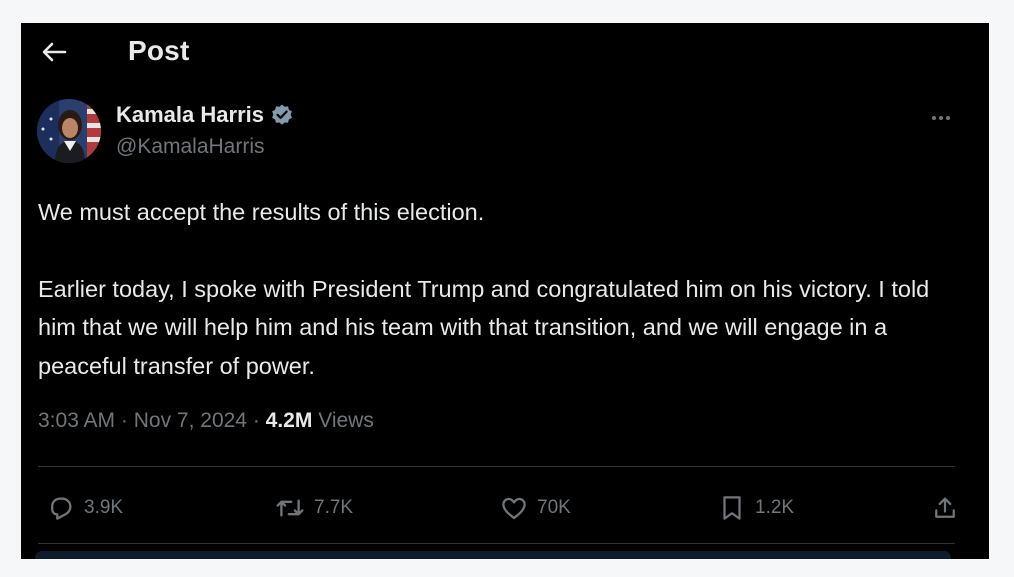 The width and height of the screenshot is (1014, 577). I want to click on action-bar: 3.9K 7.7K 70K 1.2K, so click(496, 508).